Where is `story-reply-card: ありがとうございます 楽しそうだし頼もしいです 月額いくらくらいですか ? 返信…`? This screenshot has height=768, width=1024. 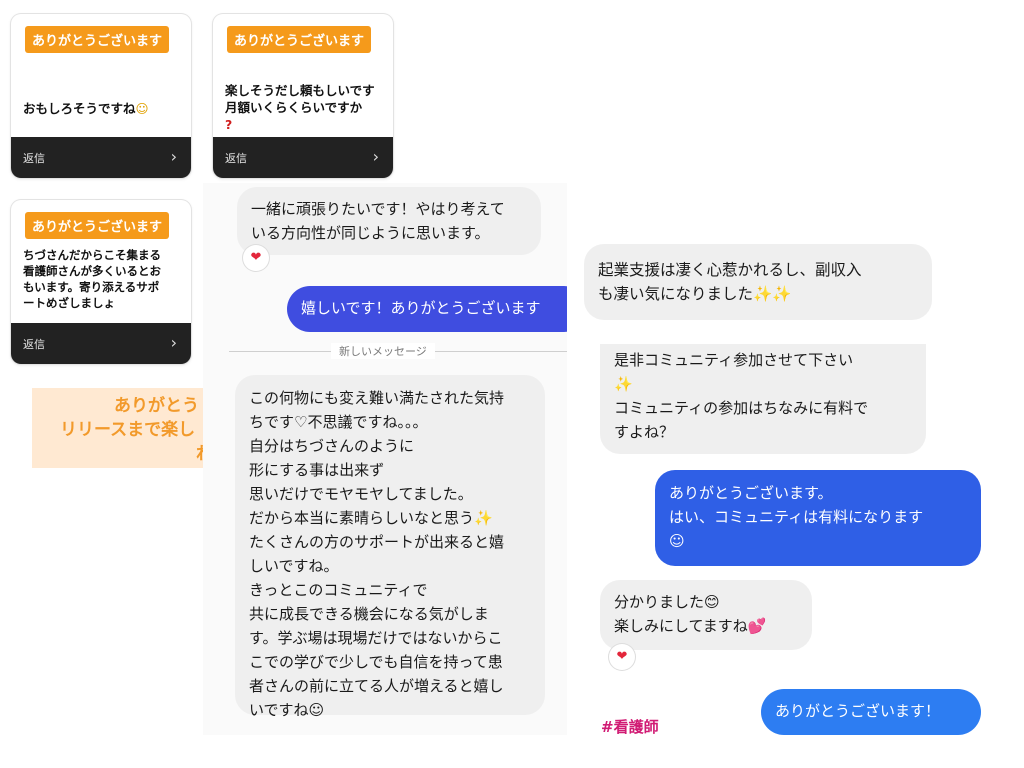
story-reply-card: ありがとうございます 楽しそうだし頼もしいです 月額いくらくらいですか ? 返信… is located at coordinates (303, 96).